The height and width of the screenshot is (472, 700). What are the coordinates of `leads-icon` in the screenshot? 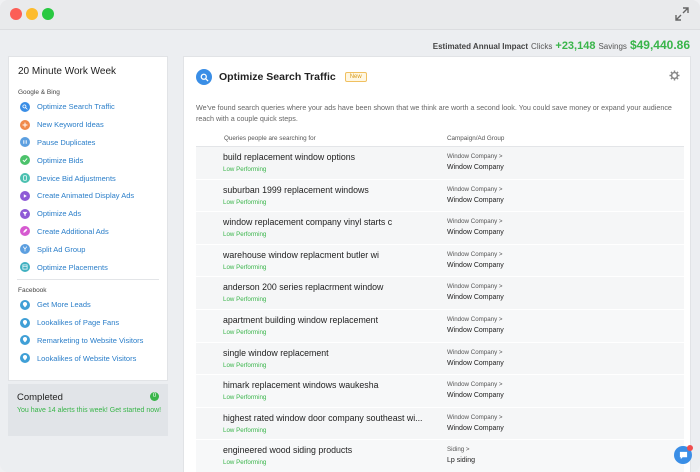 It's located at (25, 304).